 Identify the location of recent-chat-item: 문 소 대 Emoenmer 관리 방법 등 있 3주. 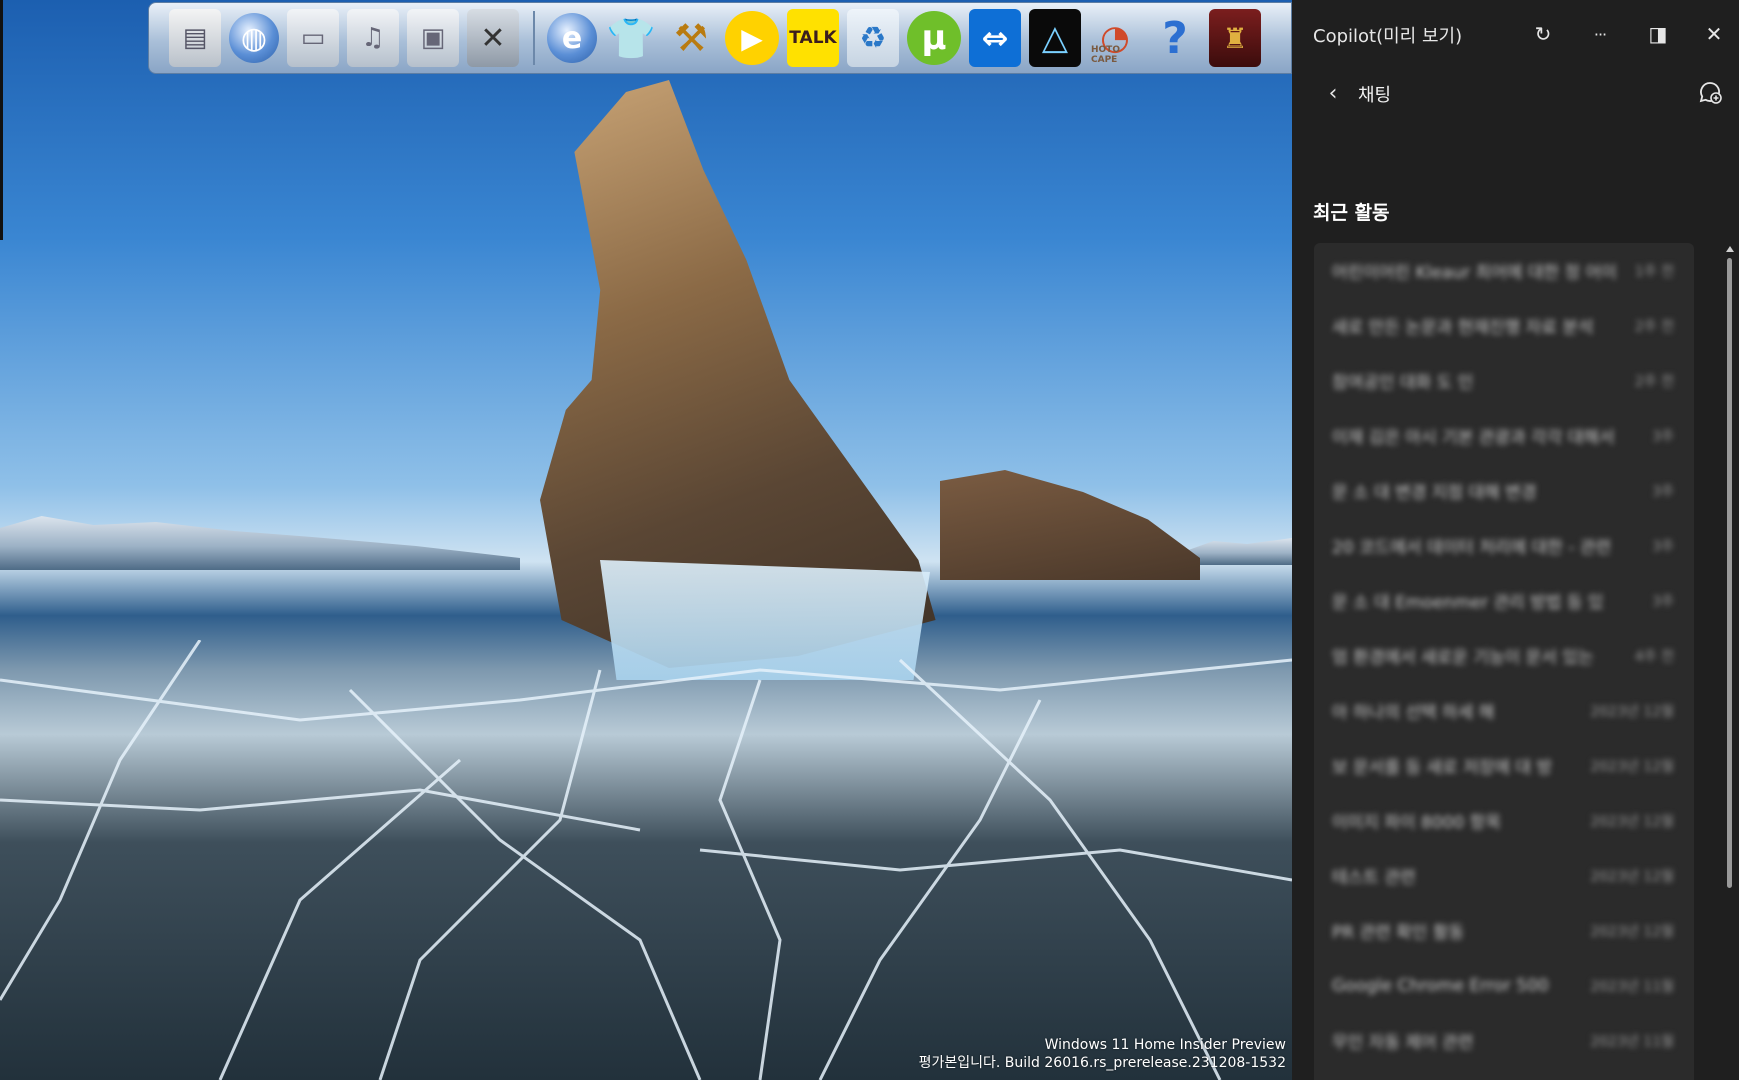
(1504, 600).